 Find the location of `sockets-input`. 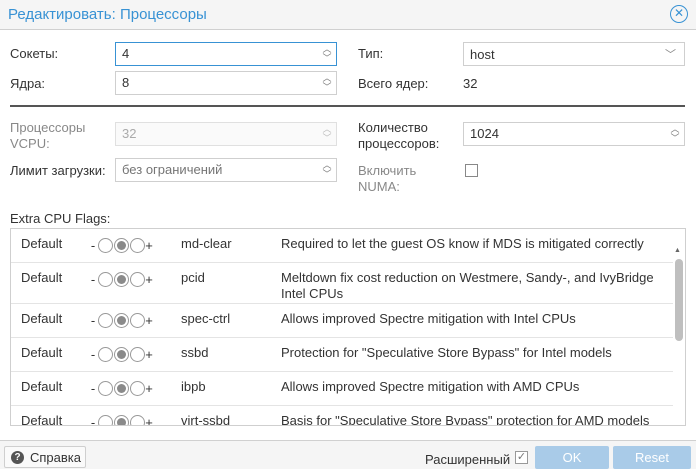

sockets-input is located at coordinates (212, 53).